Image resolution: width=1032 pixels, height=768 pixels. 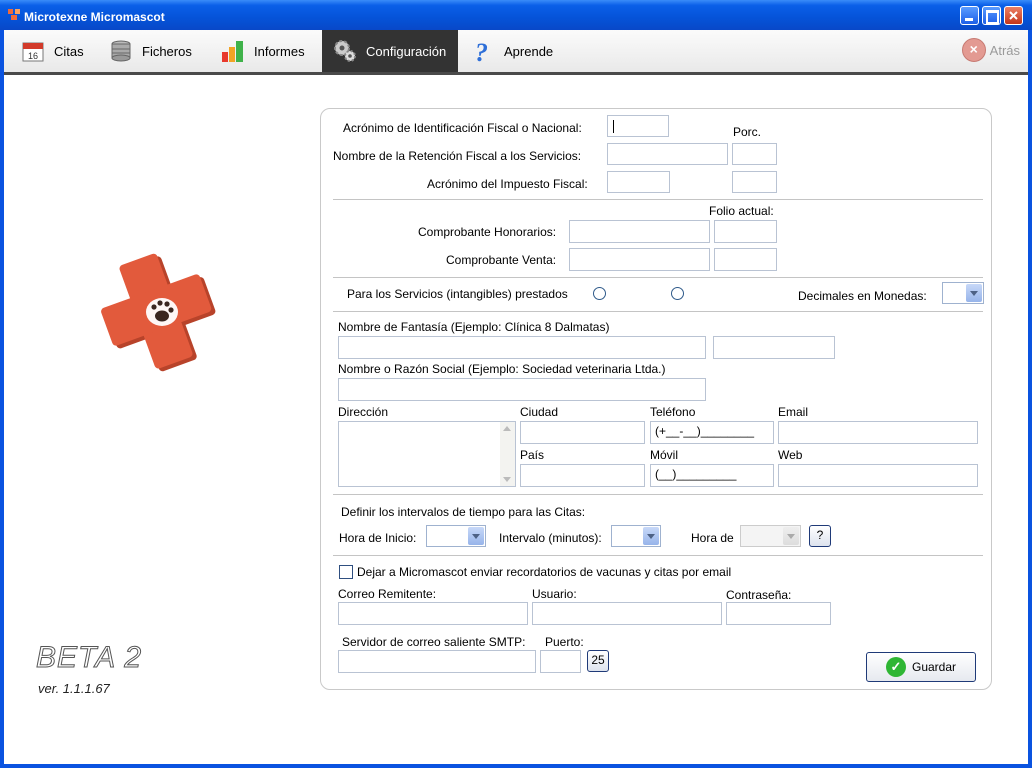 What do you see at coordinates (878, 475) in the screenshot?
I see `web-input` at bounding box center [878, 475].